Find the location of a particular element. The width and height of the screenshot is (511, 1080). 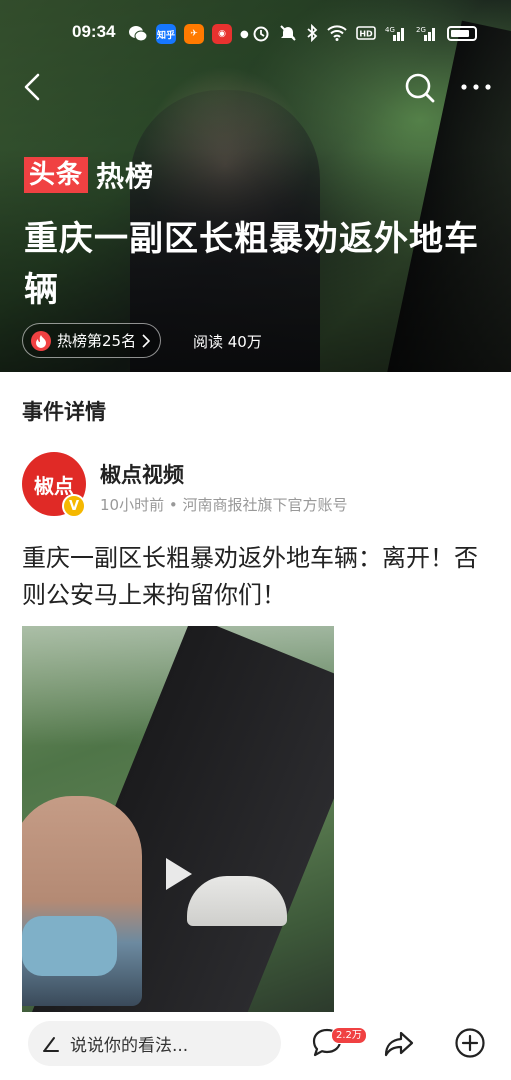

bottom-action-bar: 说说你的看法... 2.2万 is located at coordinates (255, 1046).